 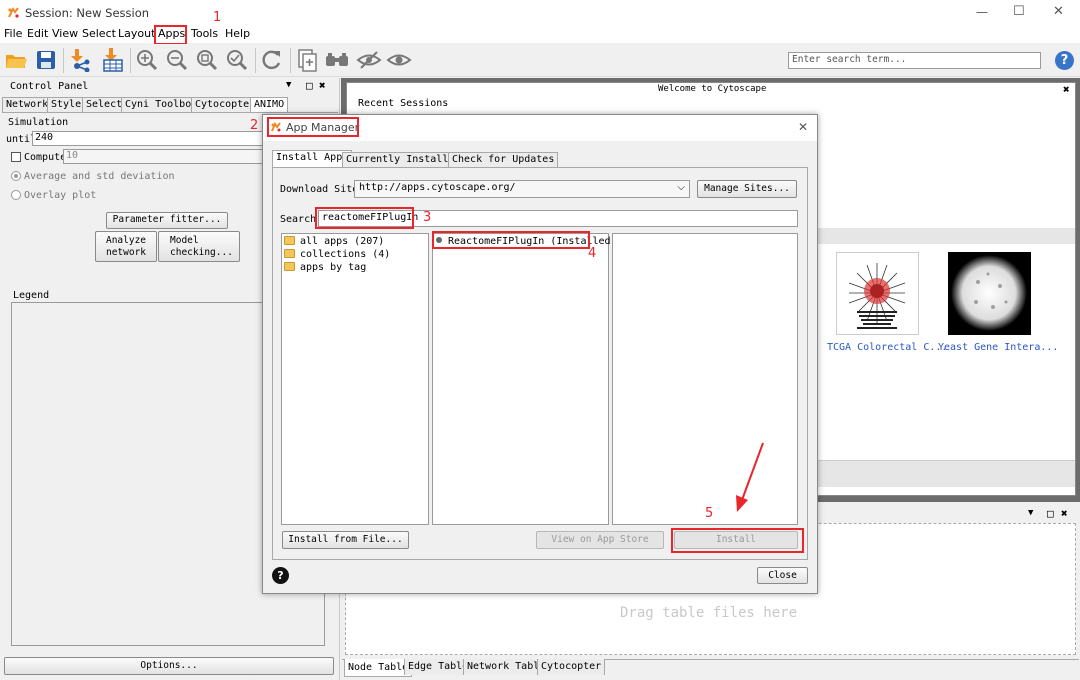 What do you see at coordinates (681, 187) in the screenshot?
I see `chevron-down-icon: ⌵` at bounding box center [681, 187].